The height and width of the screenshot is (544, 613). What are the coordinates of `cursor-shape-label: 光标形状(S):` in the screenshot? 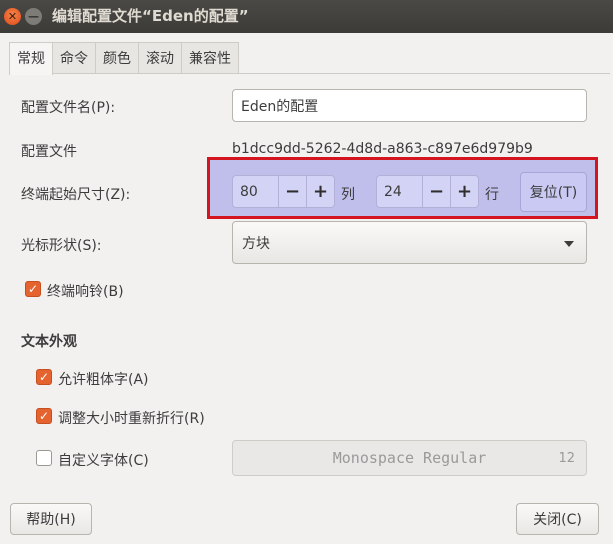 It's located at (61, 246).